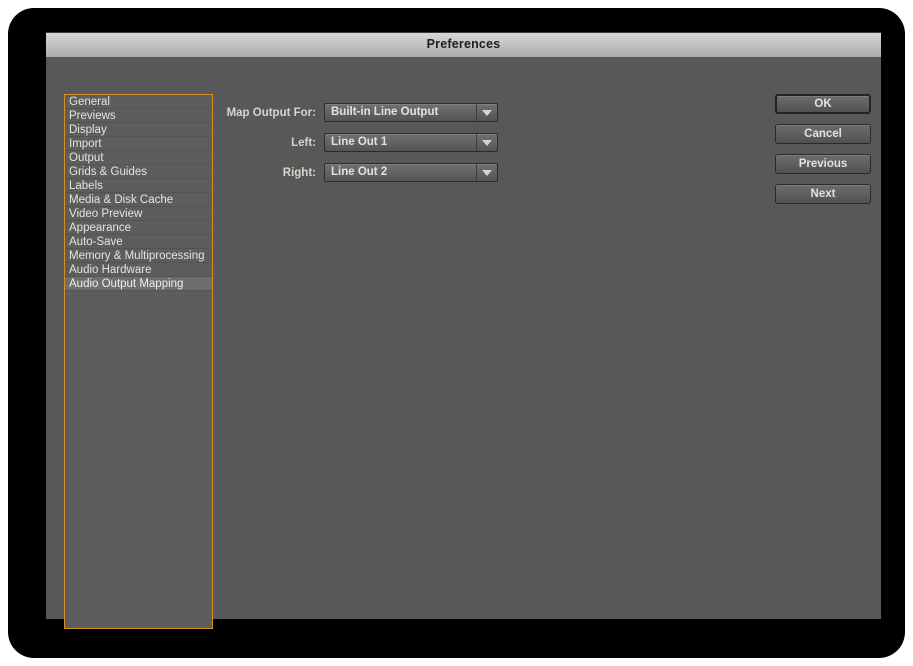 The image size is (913, 666). I want to click on sidebar-item-import: Import, so click(138, 144).